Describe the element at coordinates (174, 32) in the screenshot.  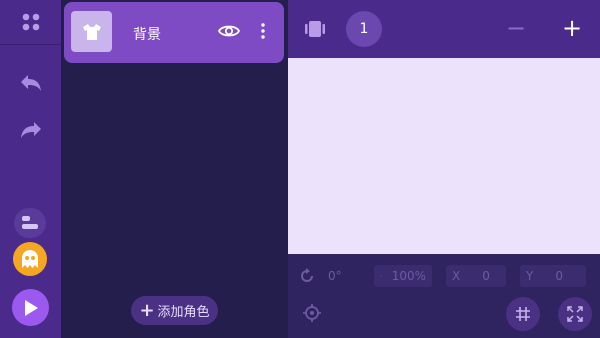
I see `background-item: 背景` at that location.